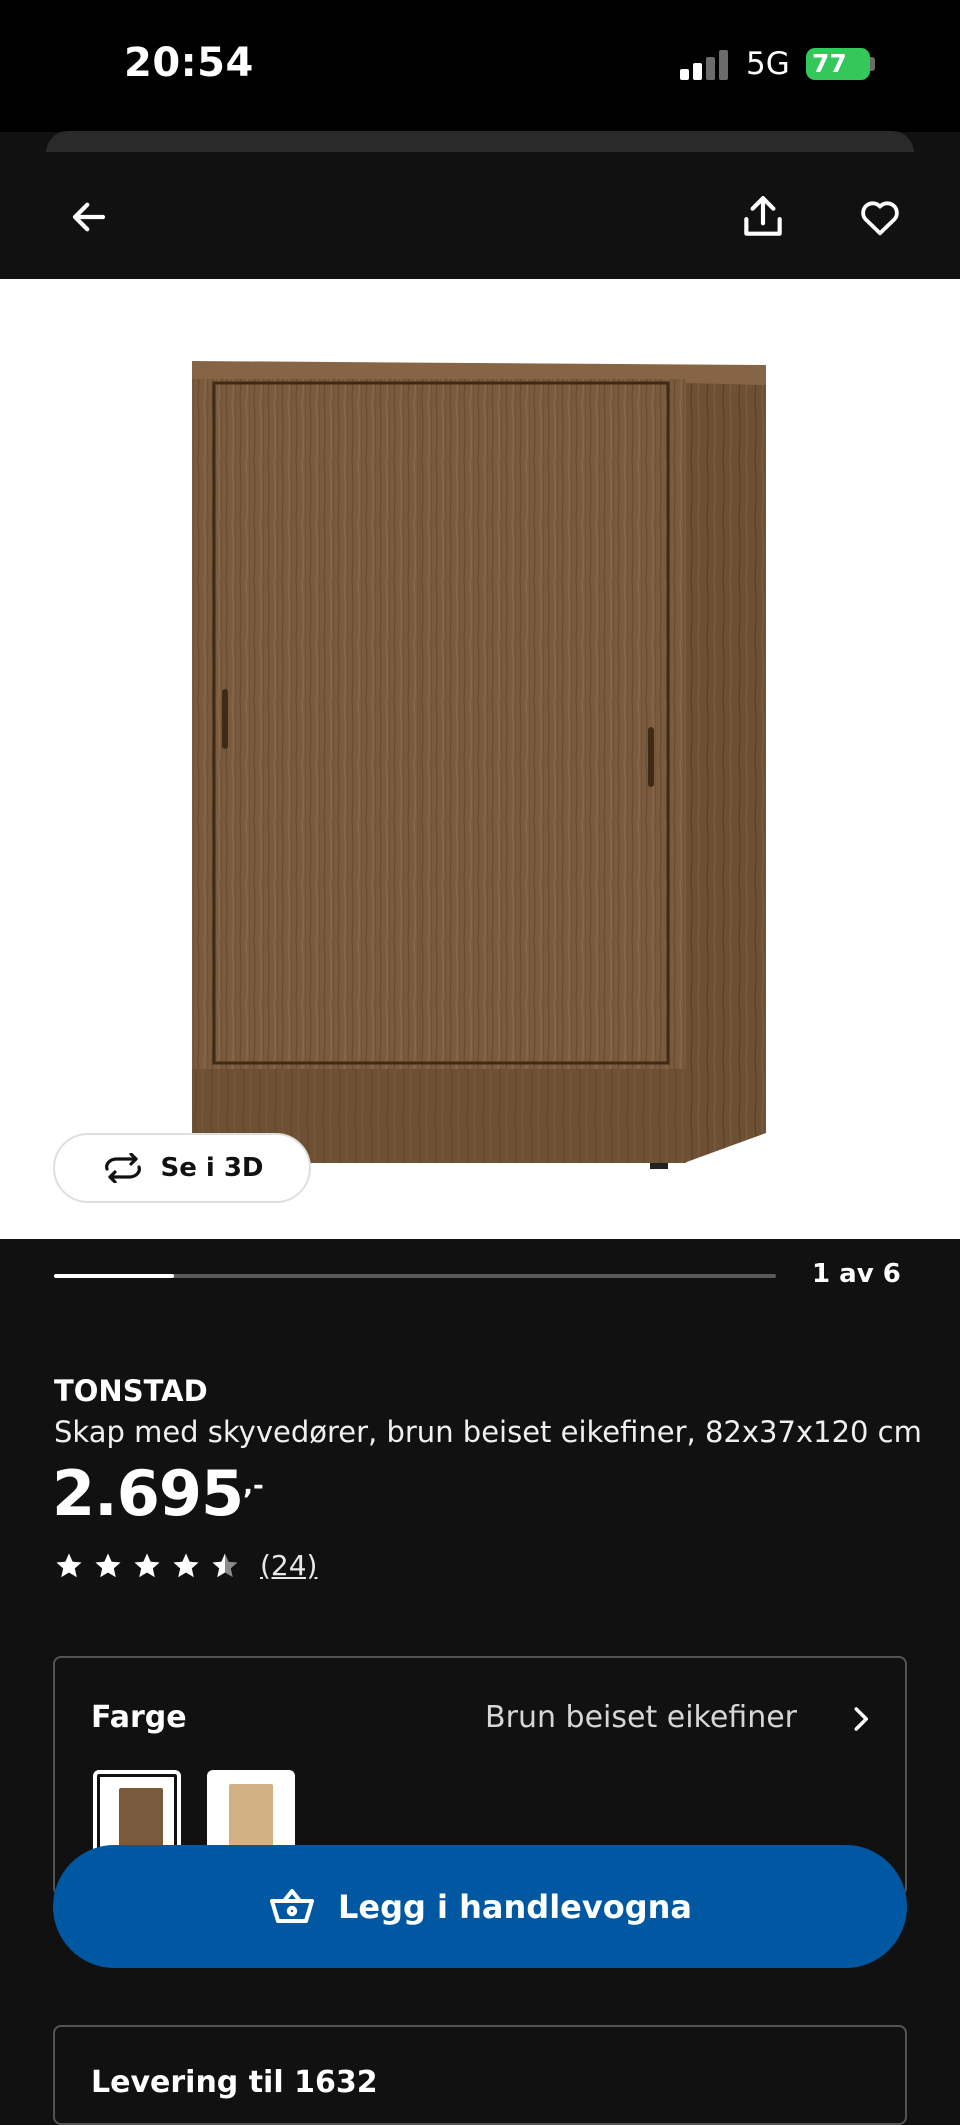 The image size is (960, 2125). I want to click on share-icon, so click(763, 216).